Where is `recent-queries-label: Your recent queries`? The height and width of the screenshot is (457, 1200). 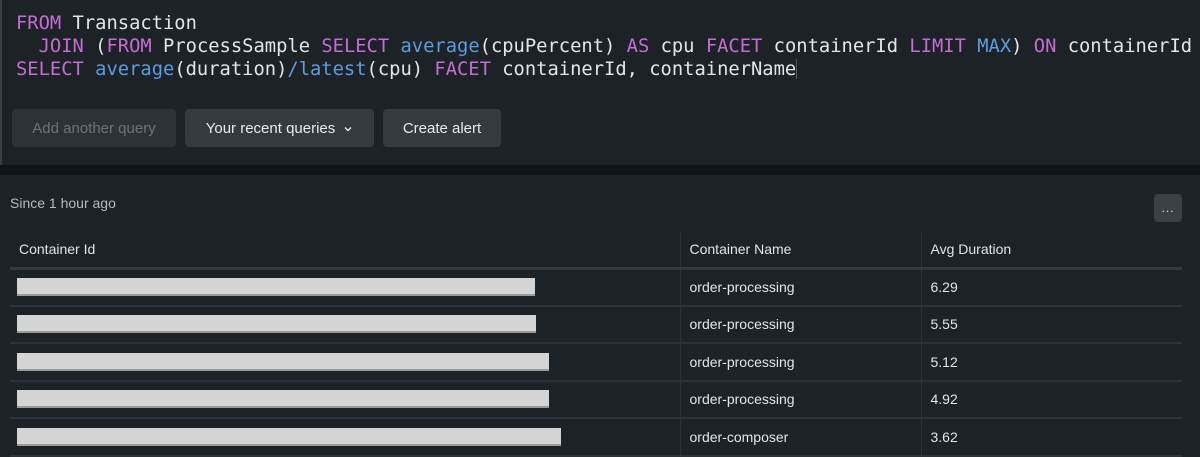
recent-queries-label: Your recent queries is located at coordinates (270, 128).